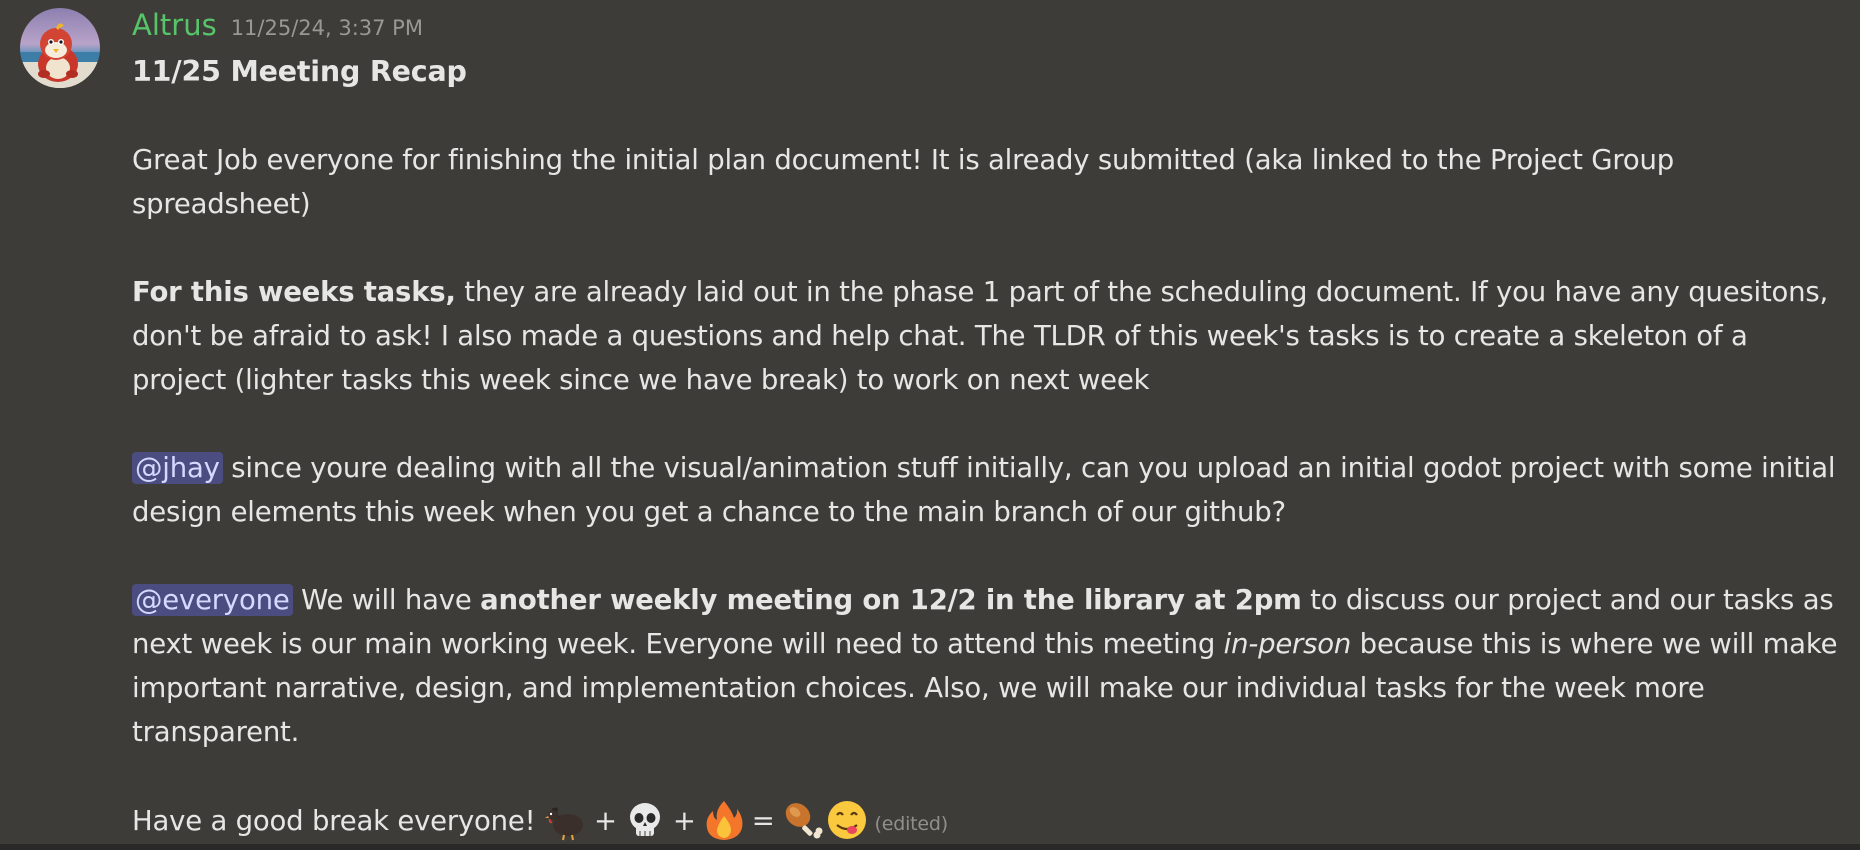 The height and width of the screenshot is (850, 1860). I want to click on fire-emoji-icon, so click(724, 820).